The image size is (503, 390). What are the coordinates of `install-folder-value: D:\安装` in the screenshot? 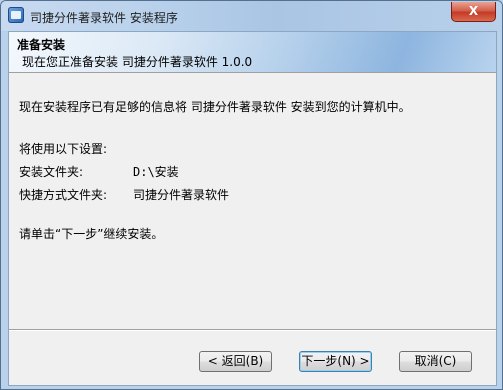 It's located at (156, 172).